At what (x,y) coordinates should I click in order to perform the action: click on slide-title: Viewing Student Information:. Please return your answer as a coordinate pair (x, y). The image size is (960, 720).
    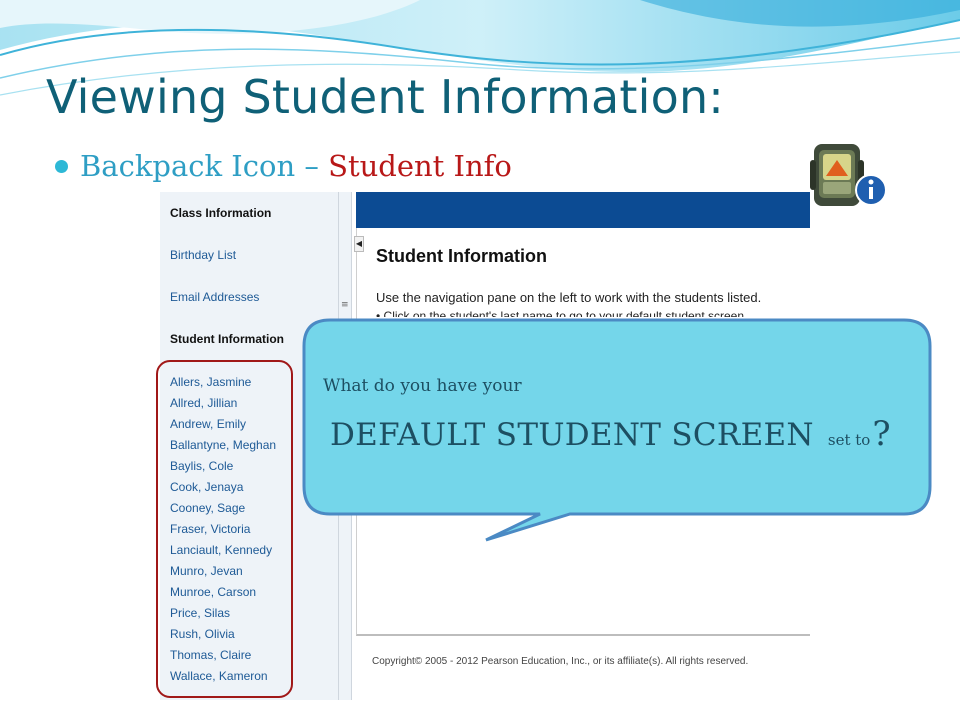
    Looking at the image, I should click on (385, 97).